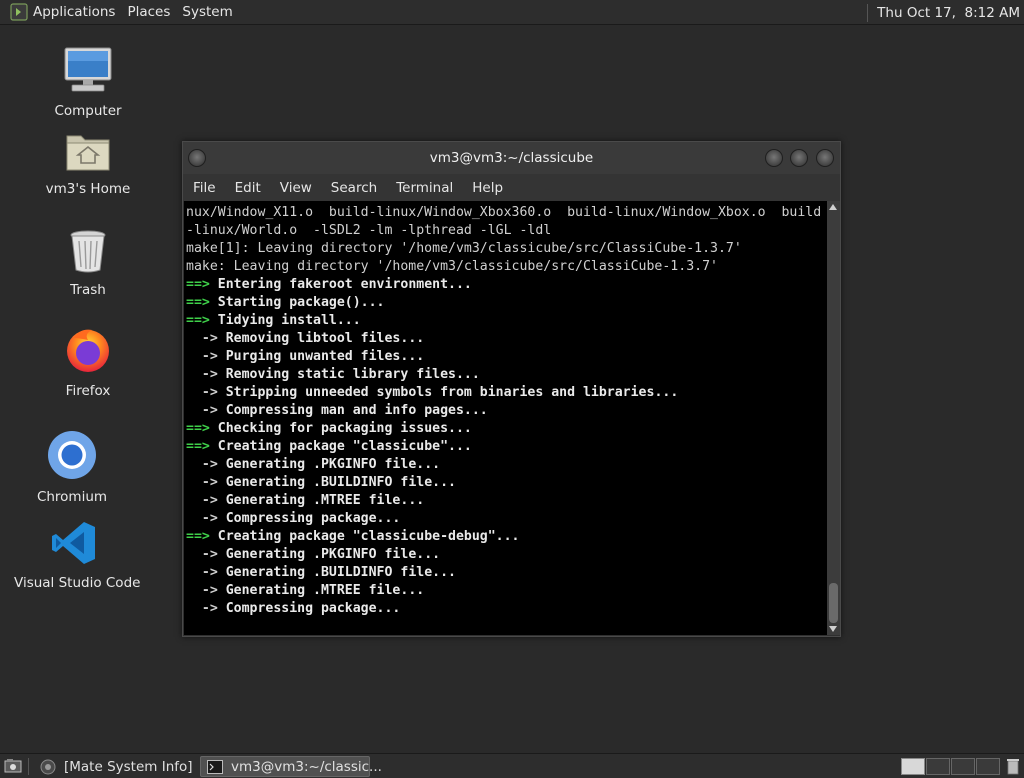 This screenshot has width=1024, height=778. I want to click on desktop-icon-label: Visual Studio Code, so click(77, 583).